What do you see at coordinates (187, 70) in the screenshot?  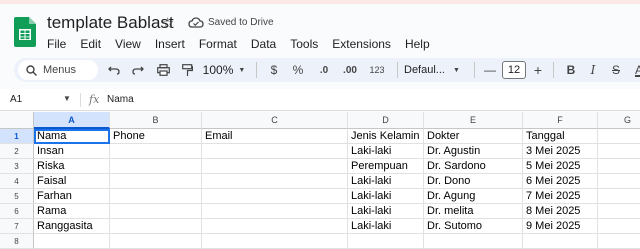 I see `paint-format-icon` at bounding box center [187, 70].